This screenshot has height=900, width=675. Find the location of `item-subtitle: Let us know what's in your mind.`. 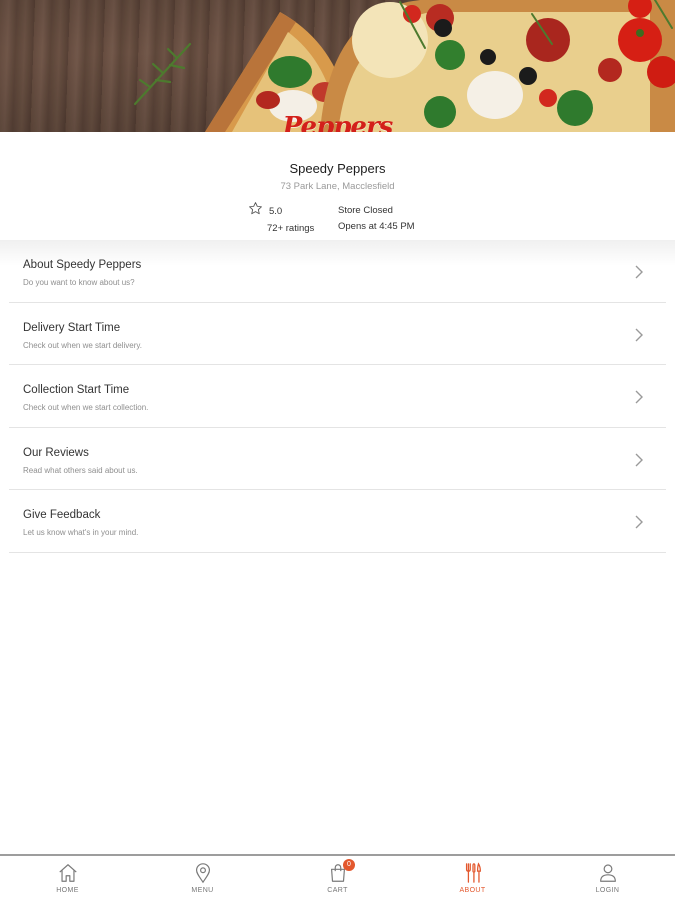

item-subtitle: Let us know what's in your mind. is located at coordinates (81, 532).